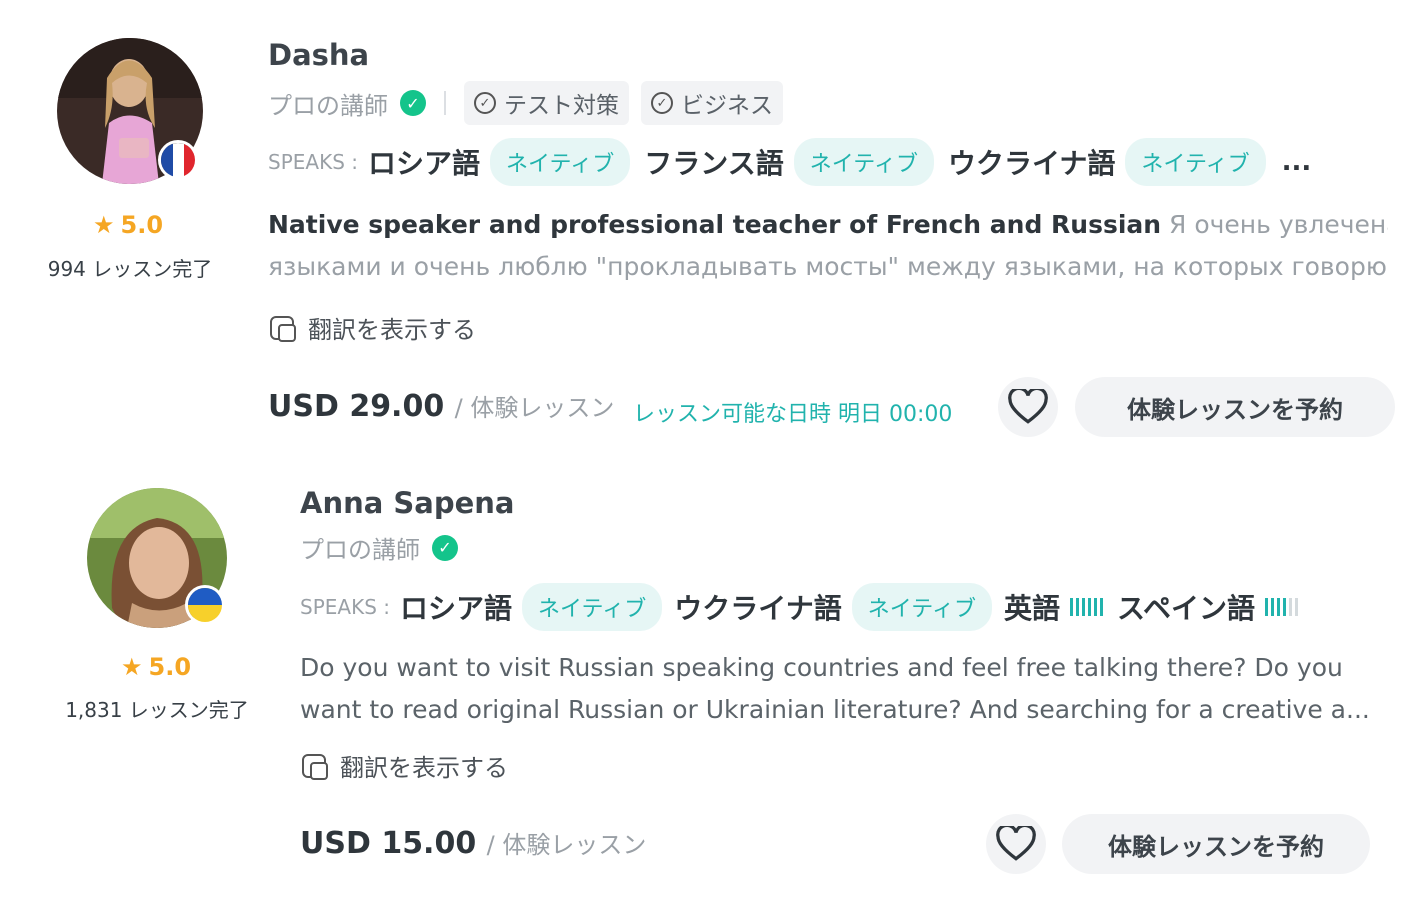  I want to click on availability: レッスン可能な日時 明日 00:00, so click(793, 414).